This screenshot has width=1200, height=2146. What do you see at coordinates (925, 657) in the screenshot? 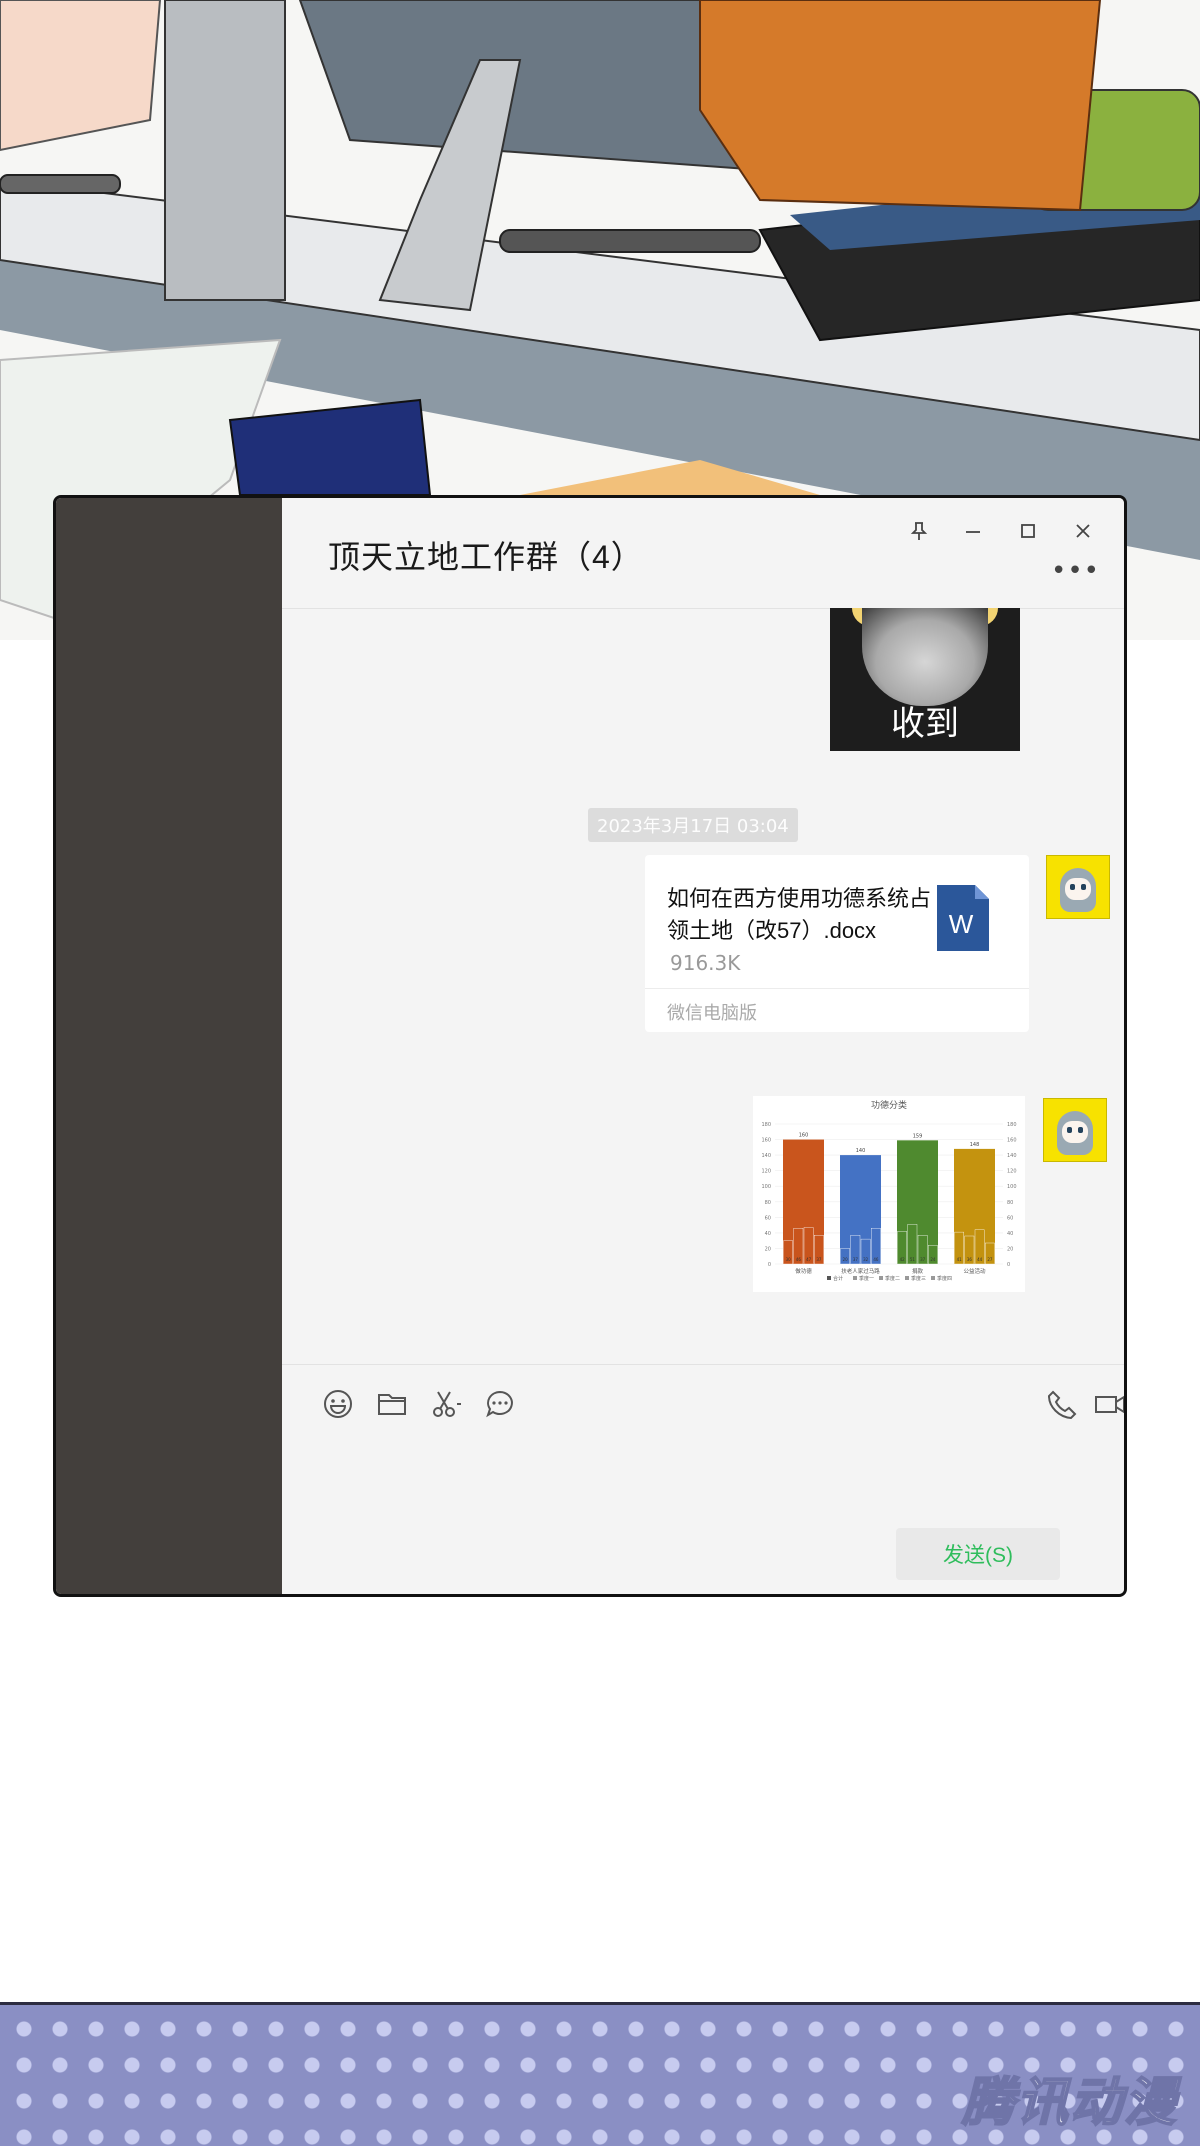
I see `sticker-face` at bounding box center [925, 657].